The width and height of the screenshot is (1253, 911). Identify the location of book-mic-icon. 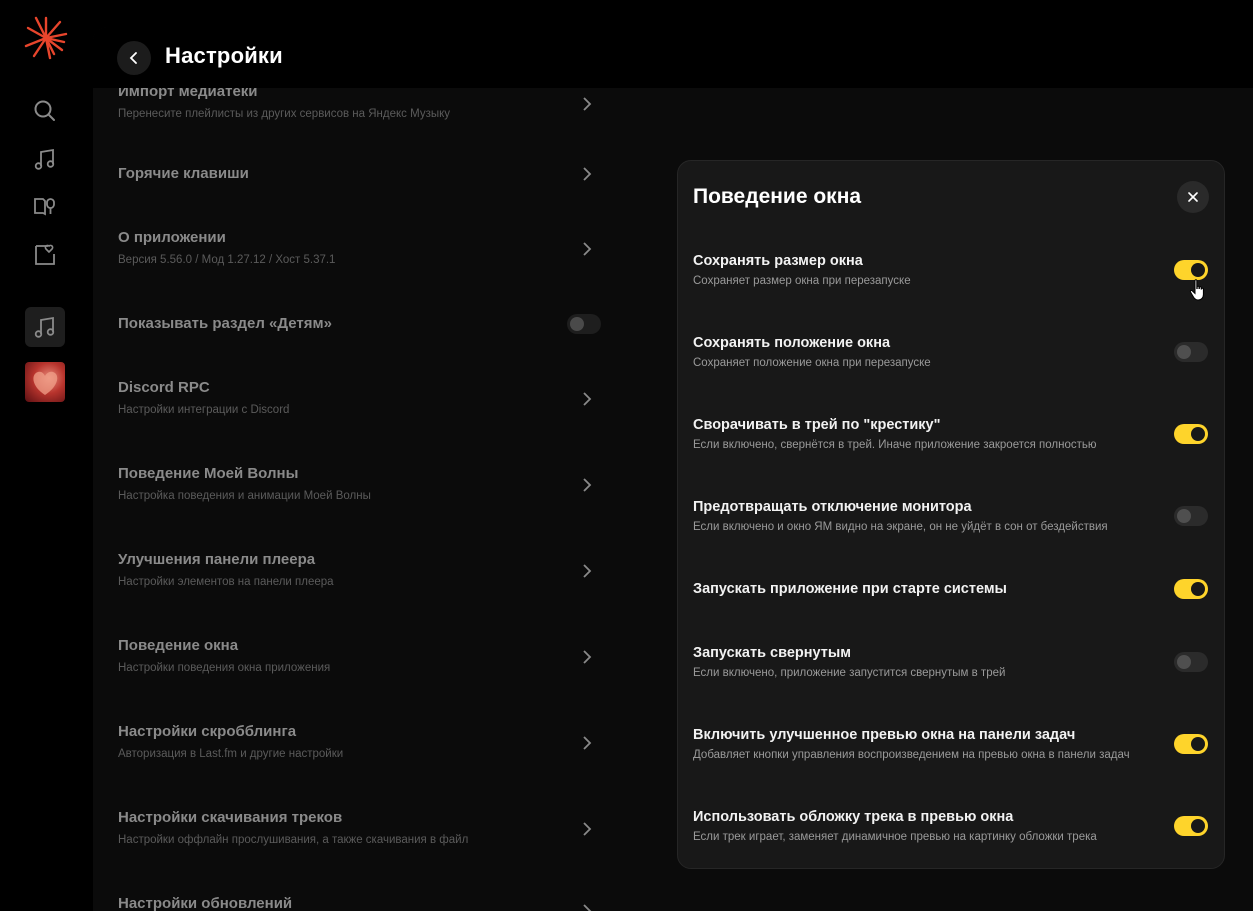
(44, 207).